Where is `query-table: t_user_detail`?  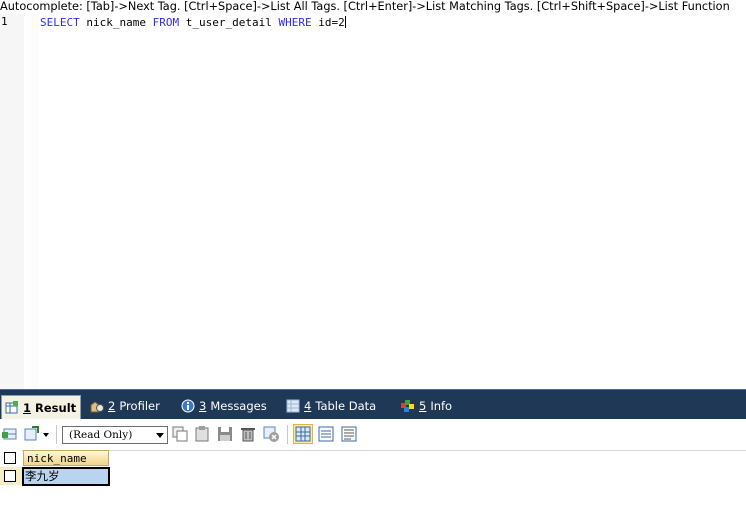 query-table: t_user_detail is located at coordinates (229, 22).